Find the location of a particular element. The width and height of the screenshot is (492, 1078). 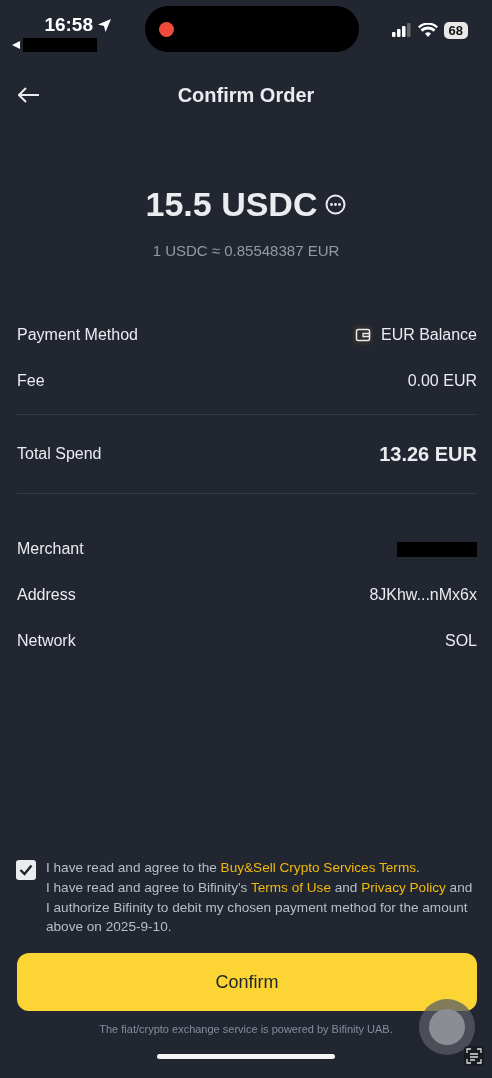

row-value: 8JKhw...nMx6x is located at coordinates (423, 595).